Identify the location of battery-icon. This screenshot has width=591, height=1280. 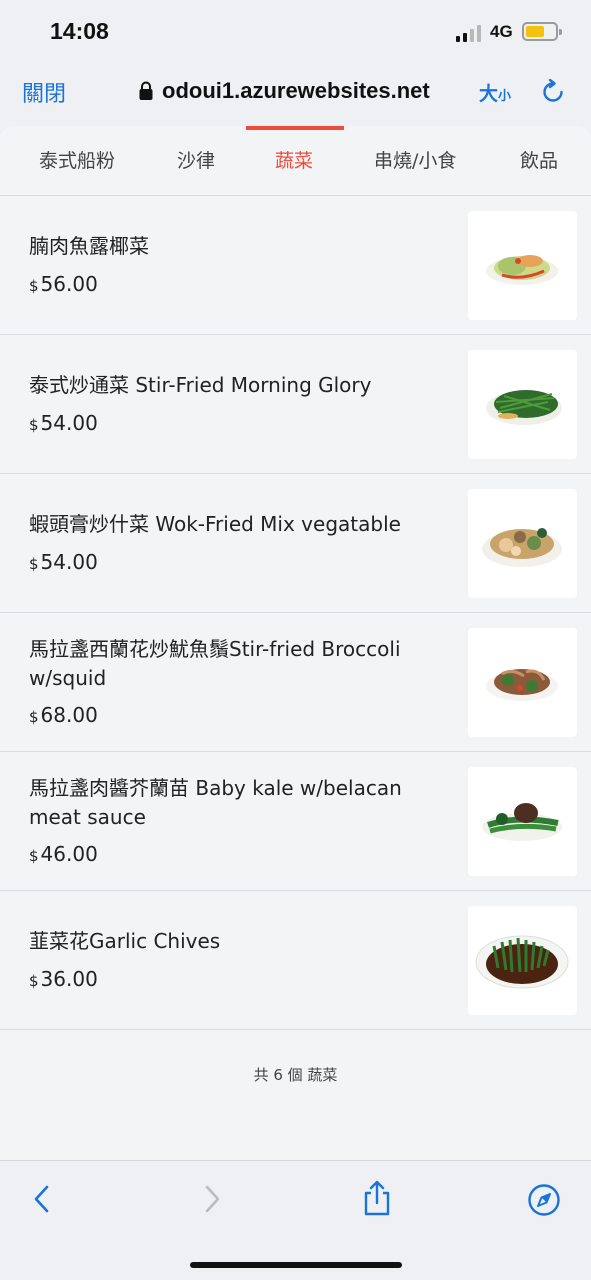
(542, 31).